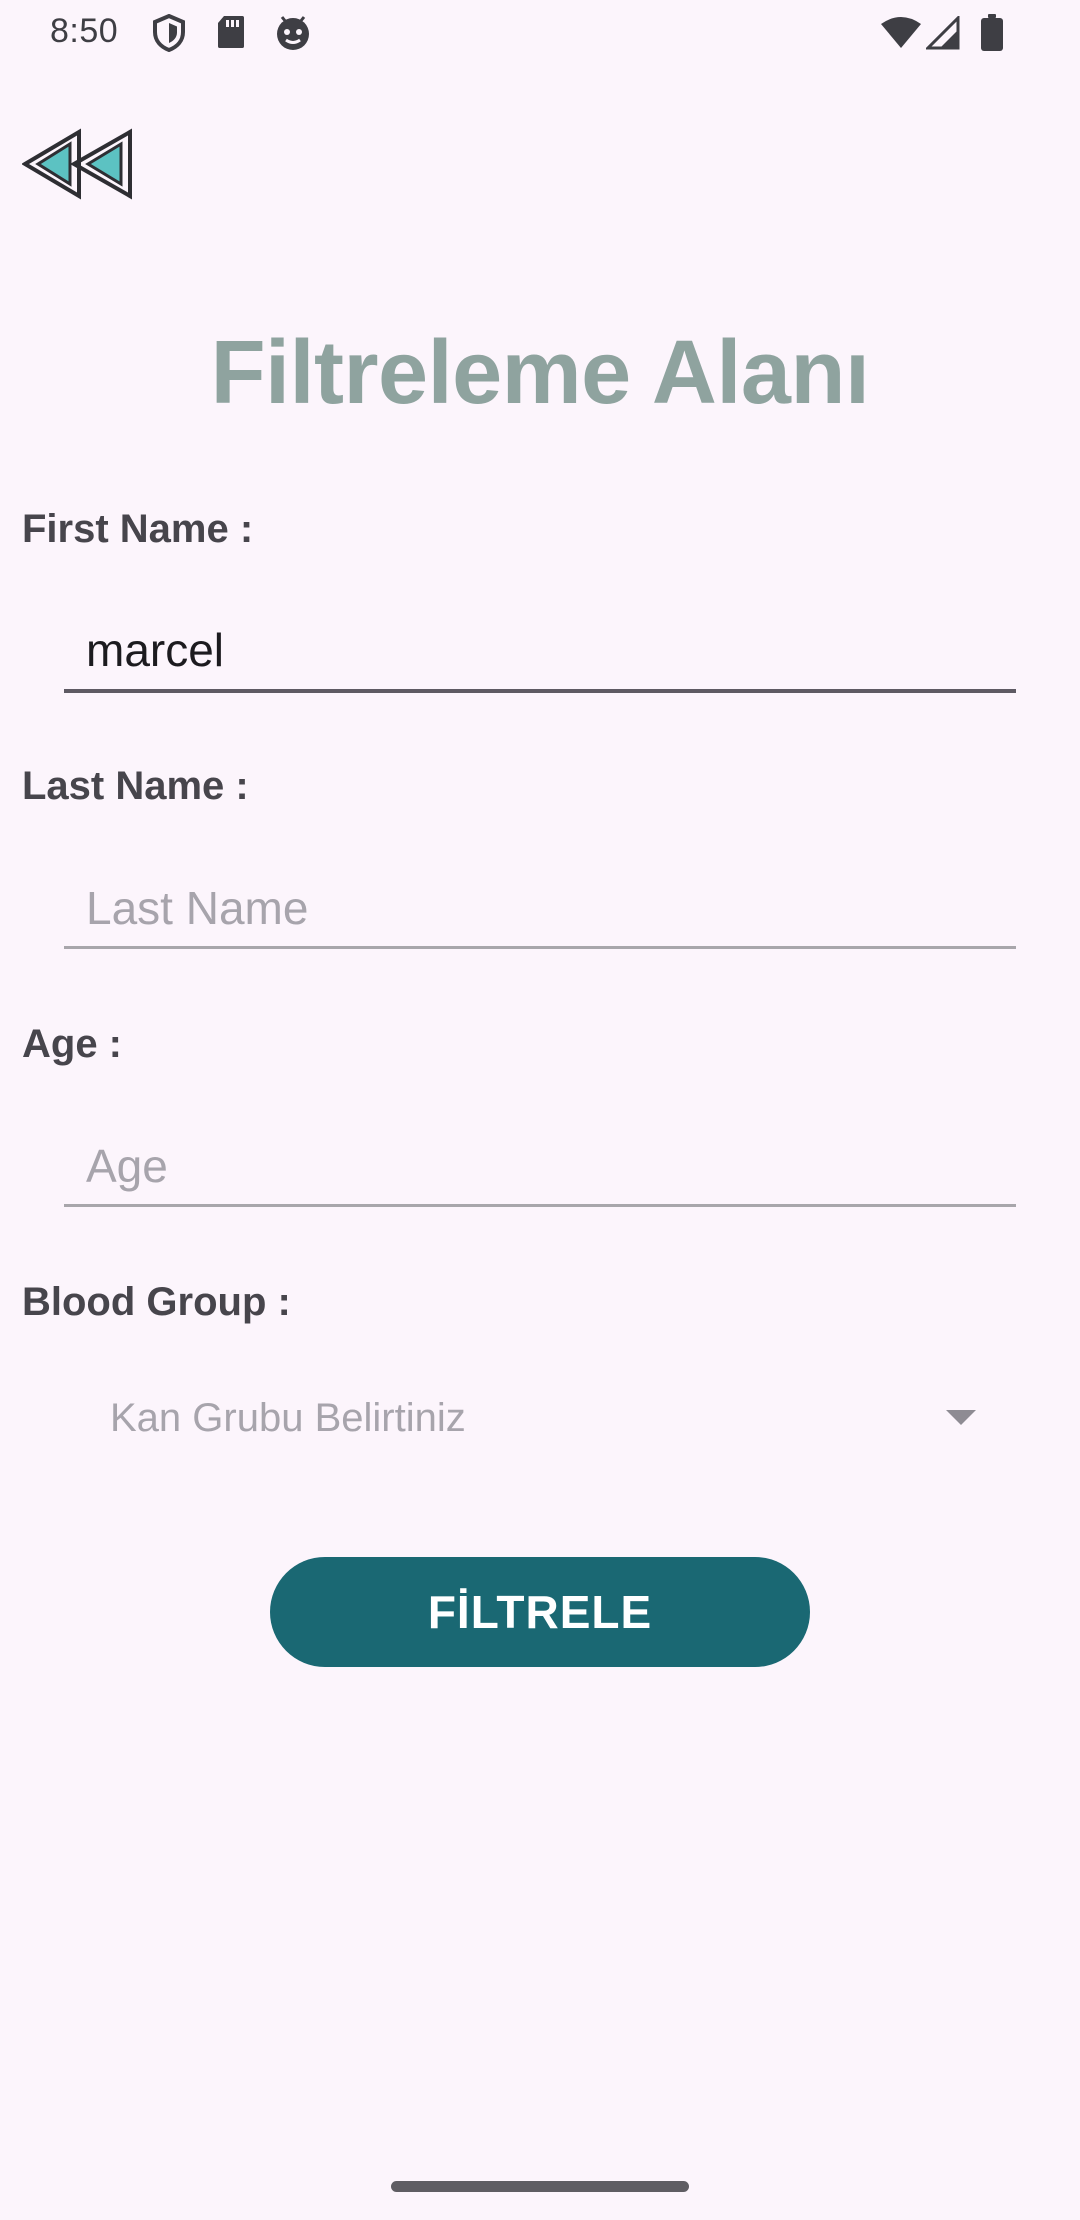  Describe the element at coordinates (540, 373) in the screenshot. I see `page-title: Filtreleme Alanı` at that location.